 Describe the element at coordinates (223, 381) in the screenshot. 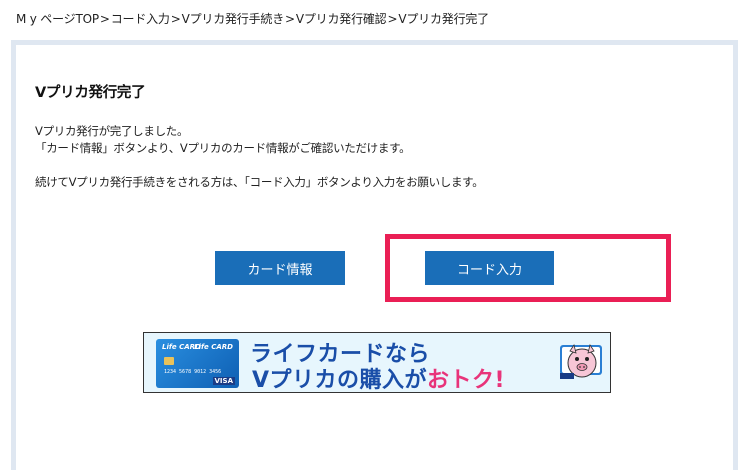

I see `visa-logo: VISA` at that location.